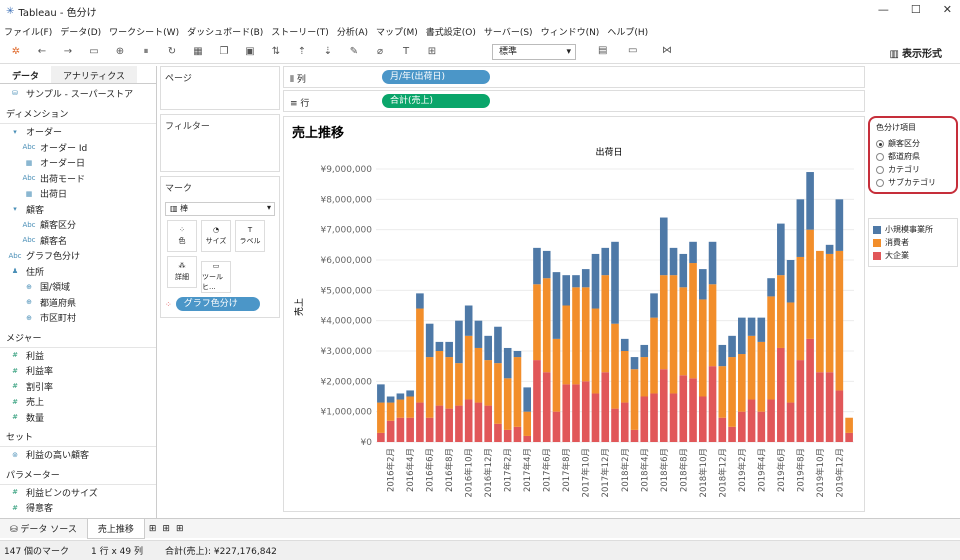 This screenshot has width=960, height=560. I want to click on new-datasource-icon: ⊕, so click(120, 51).